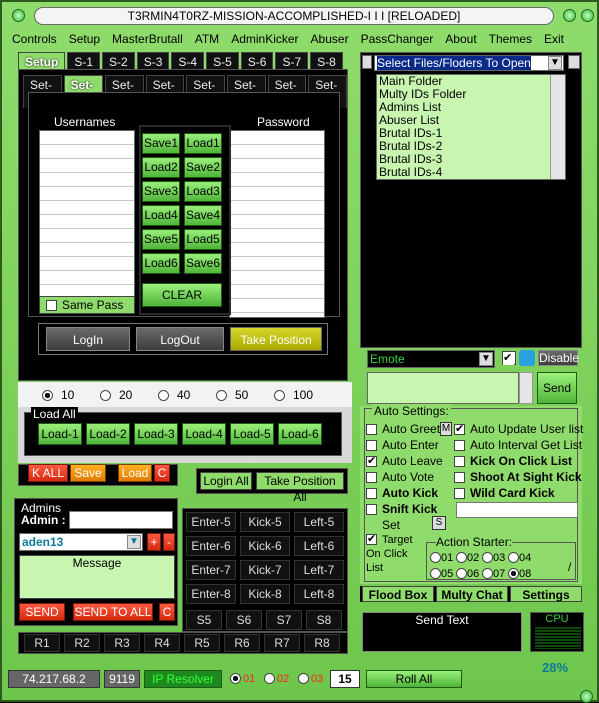 This screenshot has height=703, width=599. Describe the element at coordinates (18, 15) in the screenshot. I see `app-icon` at that location.